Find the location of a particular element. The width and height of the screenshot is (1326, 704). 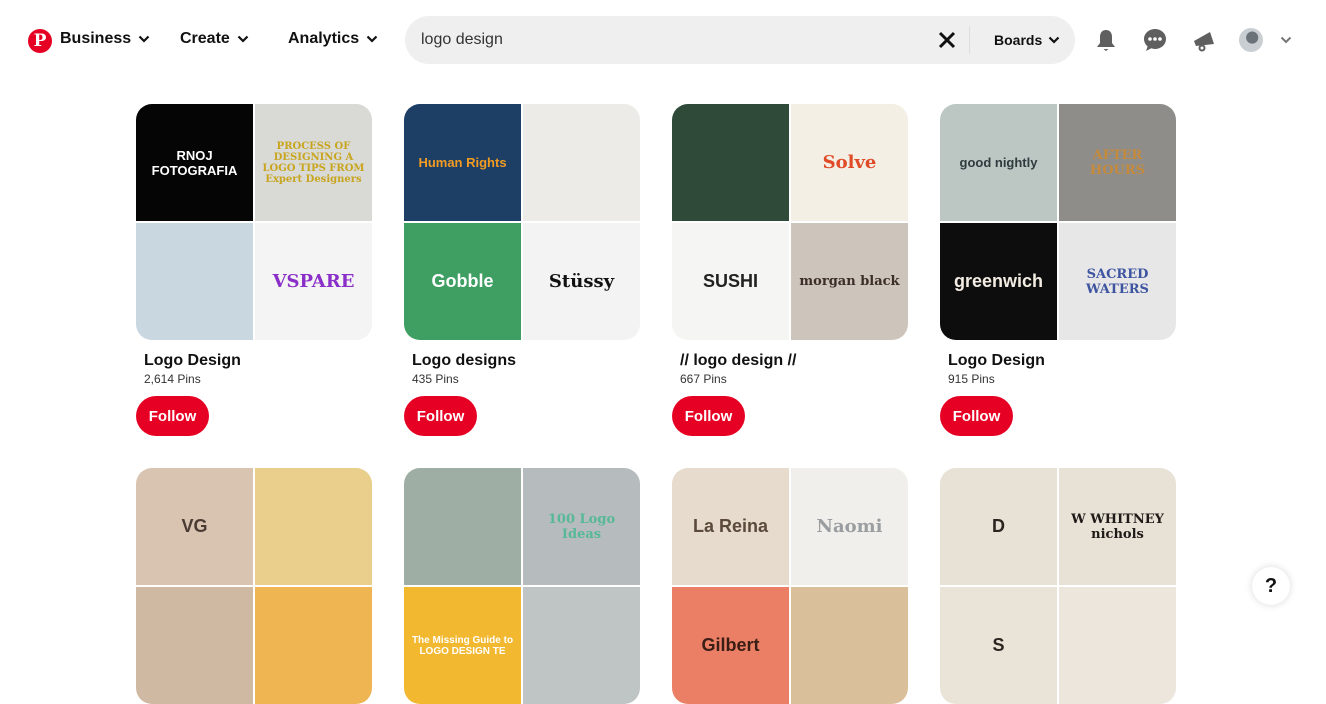

board-collage: La Reina Naomi Gilbert is located at coordinates (790, 586).